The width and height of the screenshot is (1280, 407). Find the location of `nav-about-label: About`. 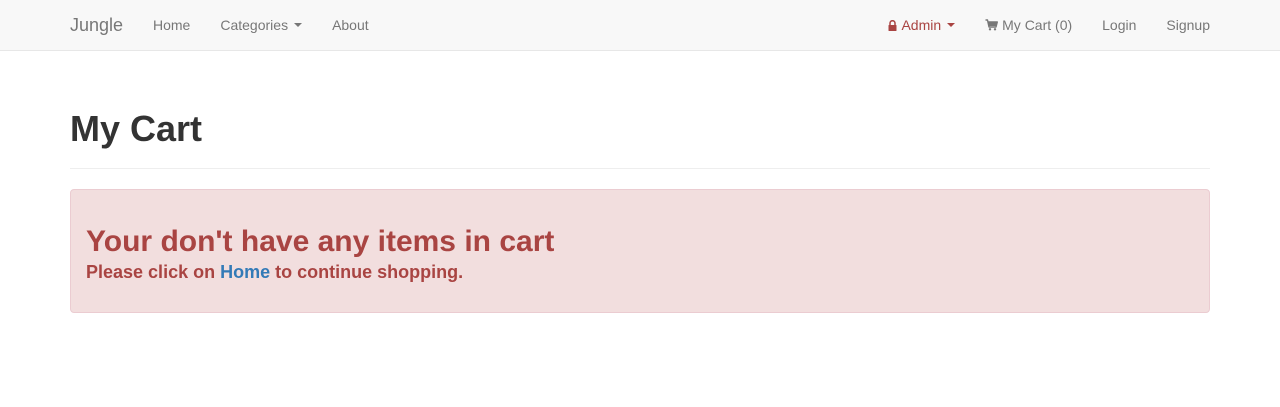

nav-about-label: About is located at coordinates (350, 25).